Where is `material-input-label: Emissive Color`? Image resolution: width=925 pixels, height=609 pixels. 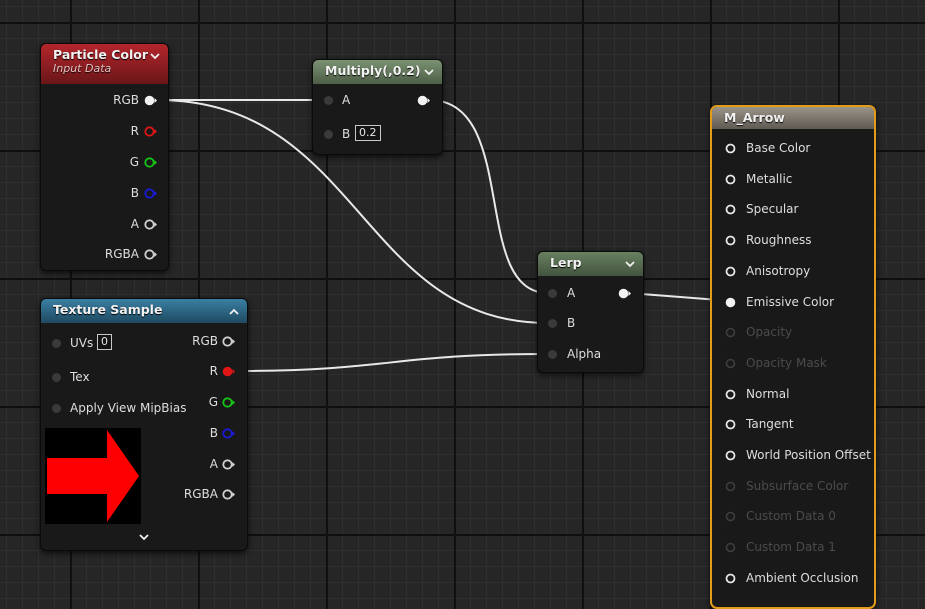
material-input-label: Emissive Color is located at coordinates (790, 301).